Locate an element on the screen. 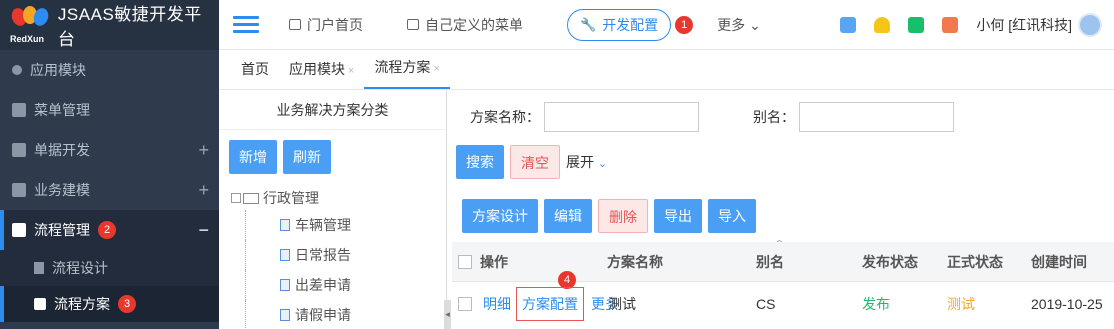 This screenshot has height=329, width=1114. doc-icon is located at coordinates (39, 268).